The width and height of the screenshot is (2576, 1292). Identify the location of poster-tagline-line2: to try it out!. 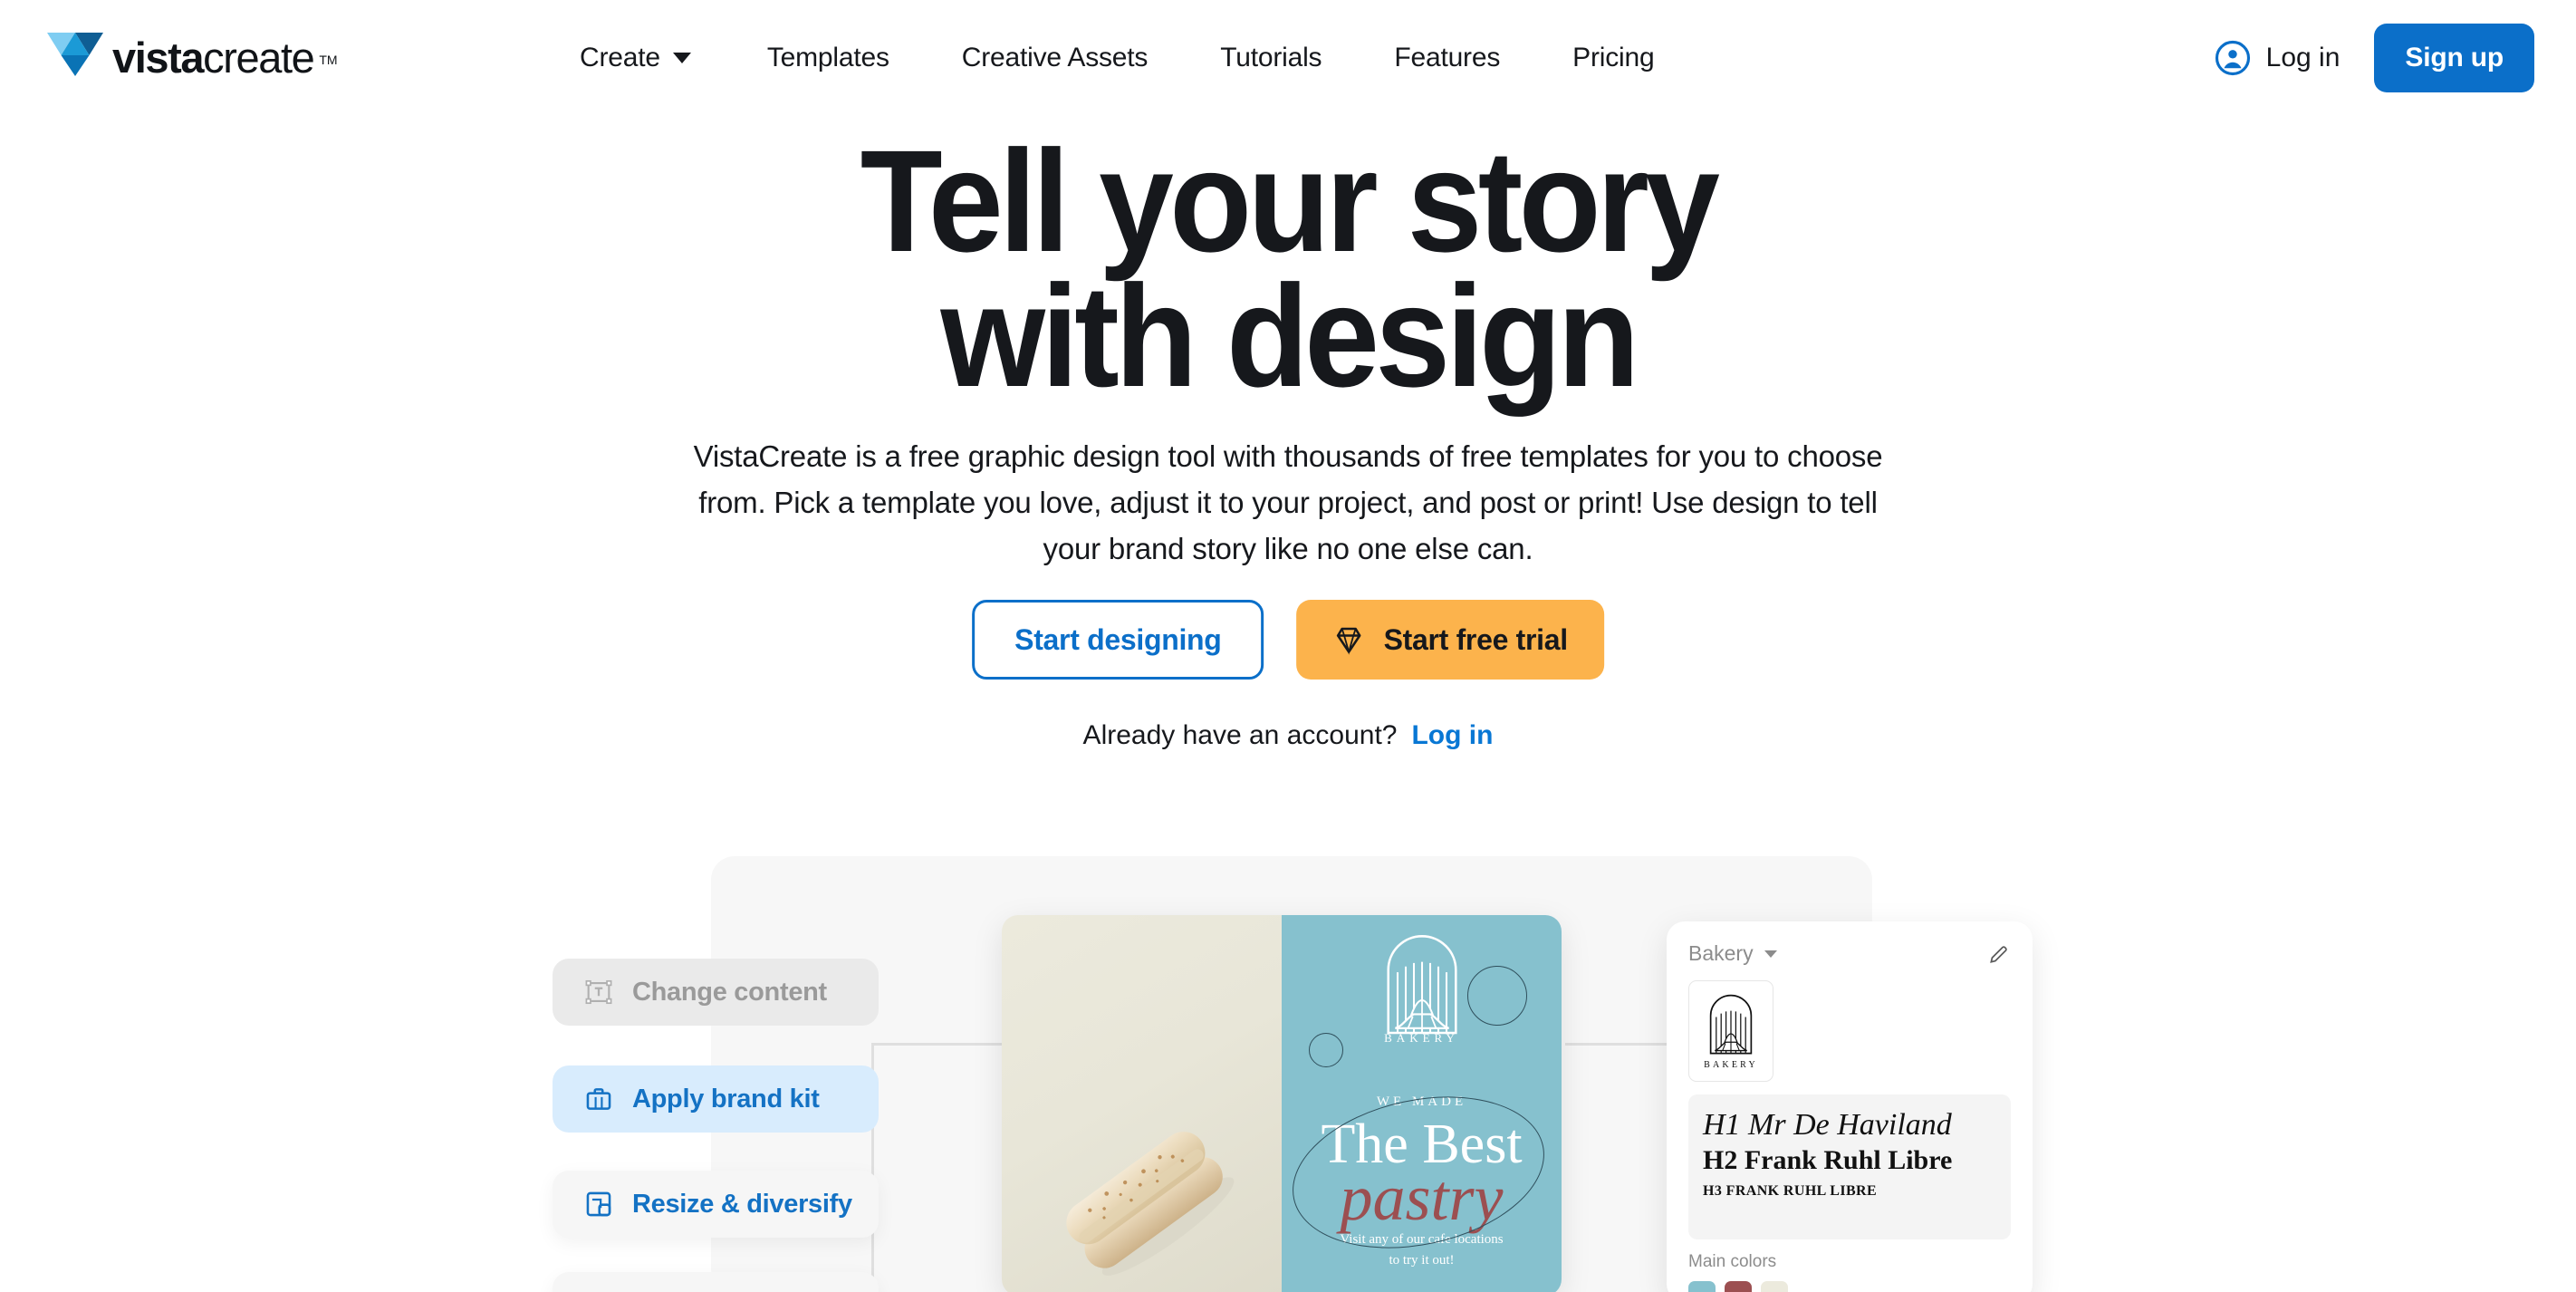
(1422, 1260).